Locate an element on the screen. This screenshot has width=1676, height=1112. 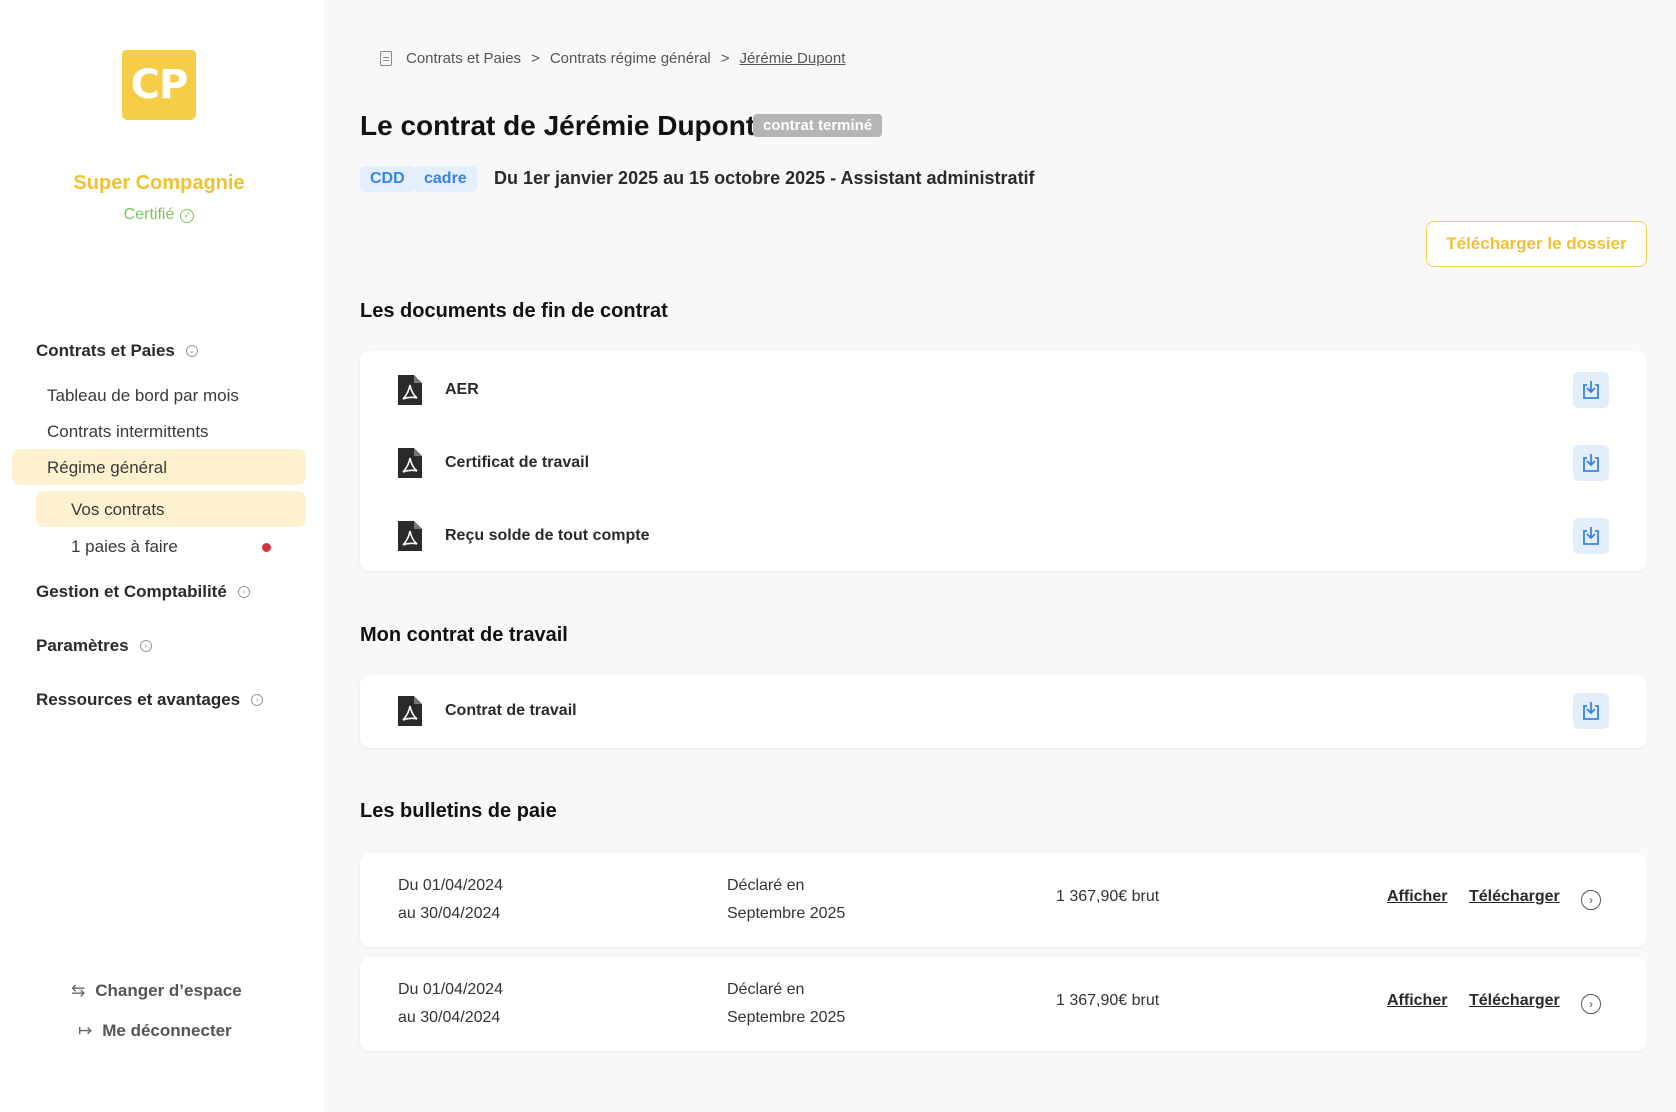
change-space-label: Changer d’espace is located at coordinates (168, 990).